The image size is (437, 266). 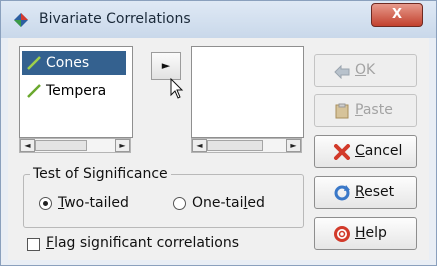 I want to click on ok-button: OK, so click(x=365, y=70).